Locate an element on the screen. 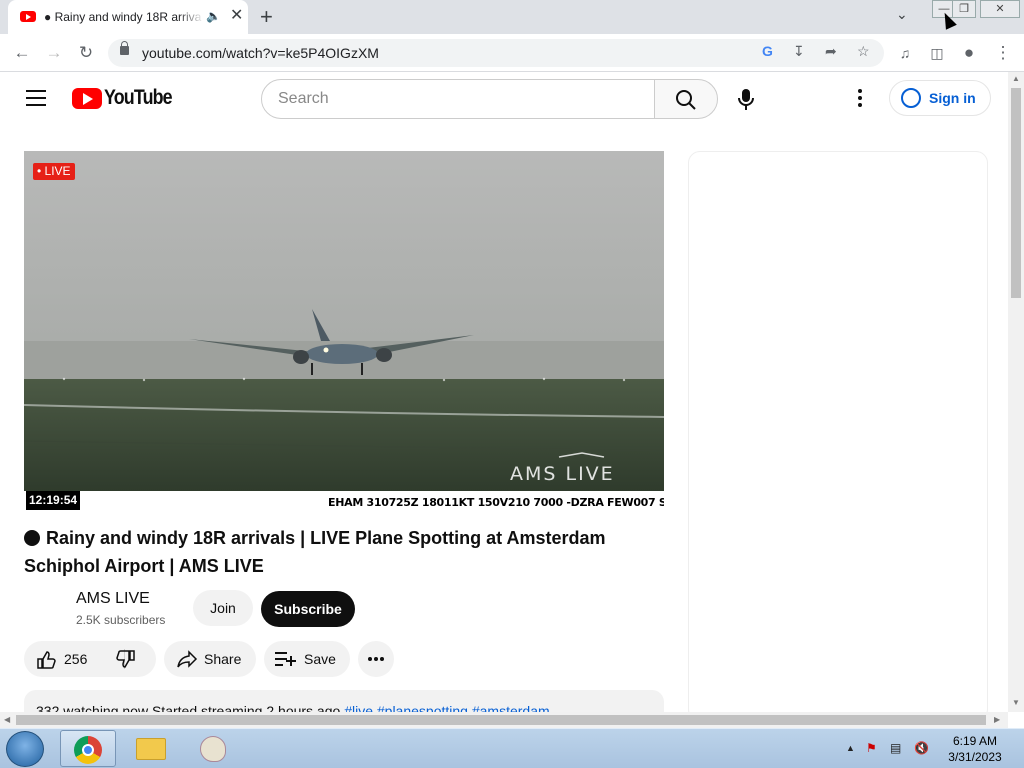 The image size is (1024, 768). tab-title-fade is located at coordinates (191, 17).